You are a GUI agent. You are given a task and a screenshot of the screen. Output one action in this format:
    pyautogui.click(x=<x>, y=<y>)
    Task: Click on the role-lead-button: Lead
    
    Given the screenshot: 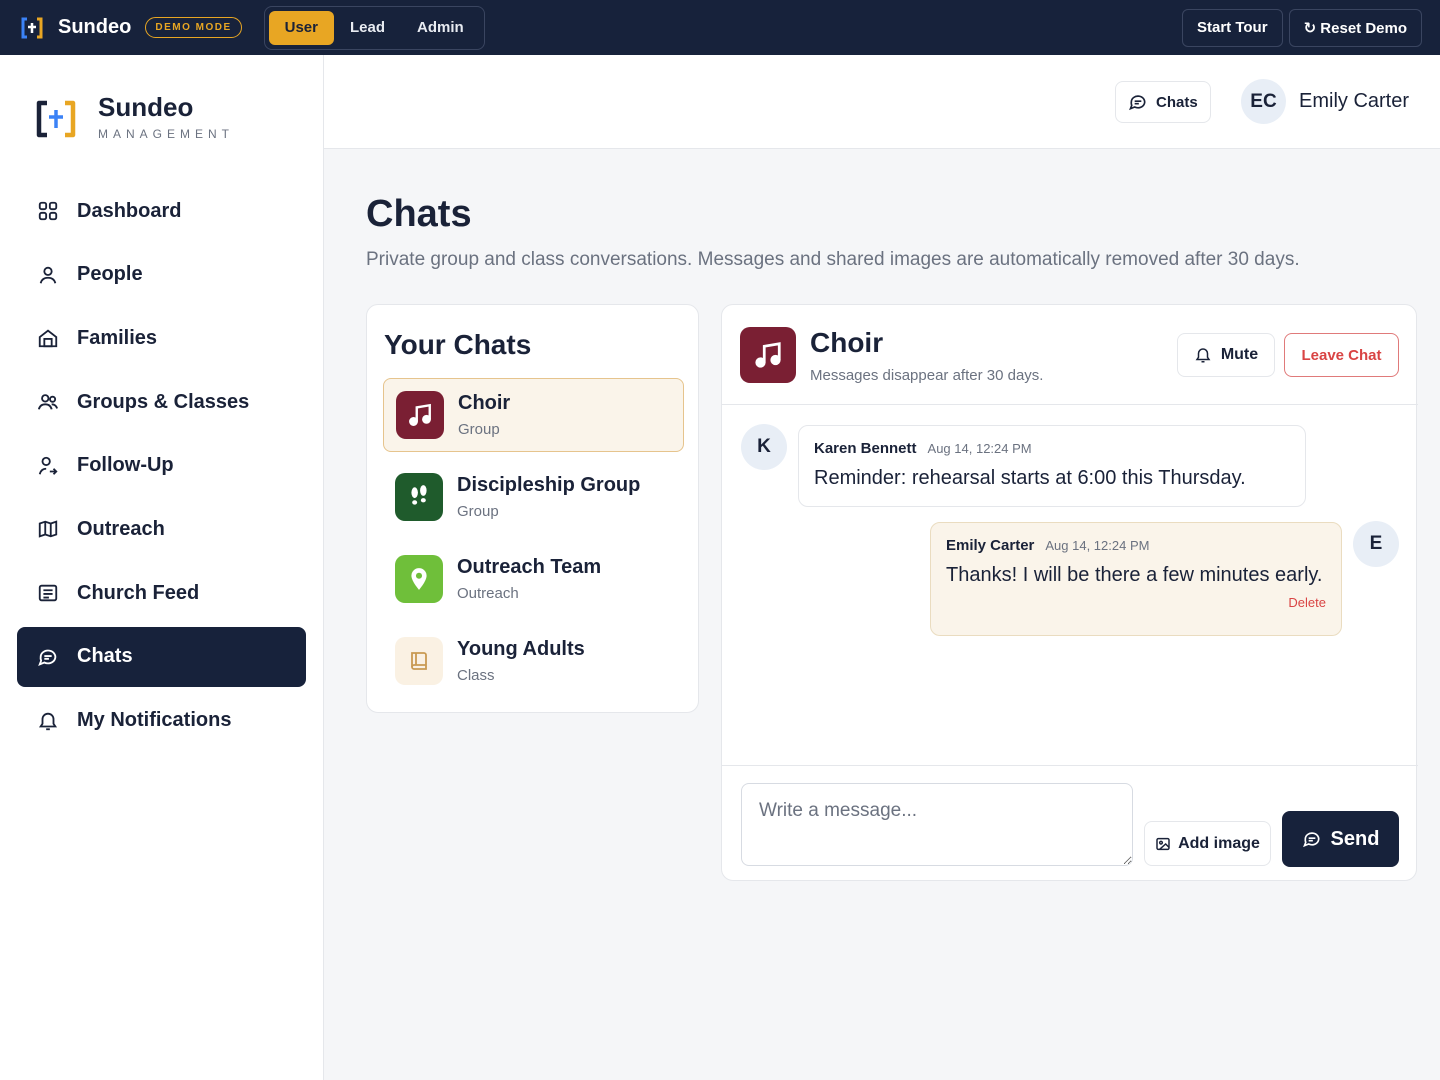 What is the action you would take?
    pyautogui.click(x=367, y=28)
    